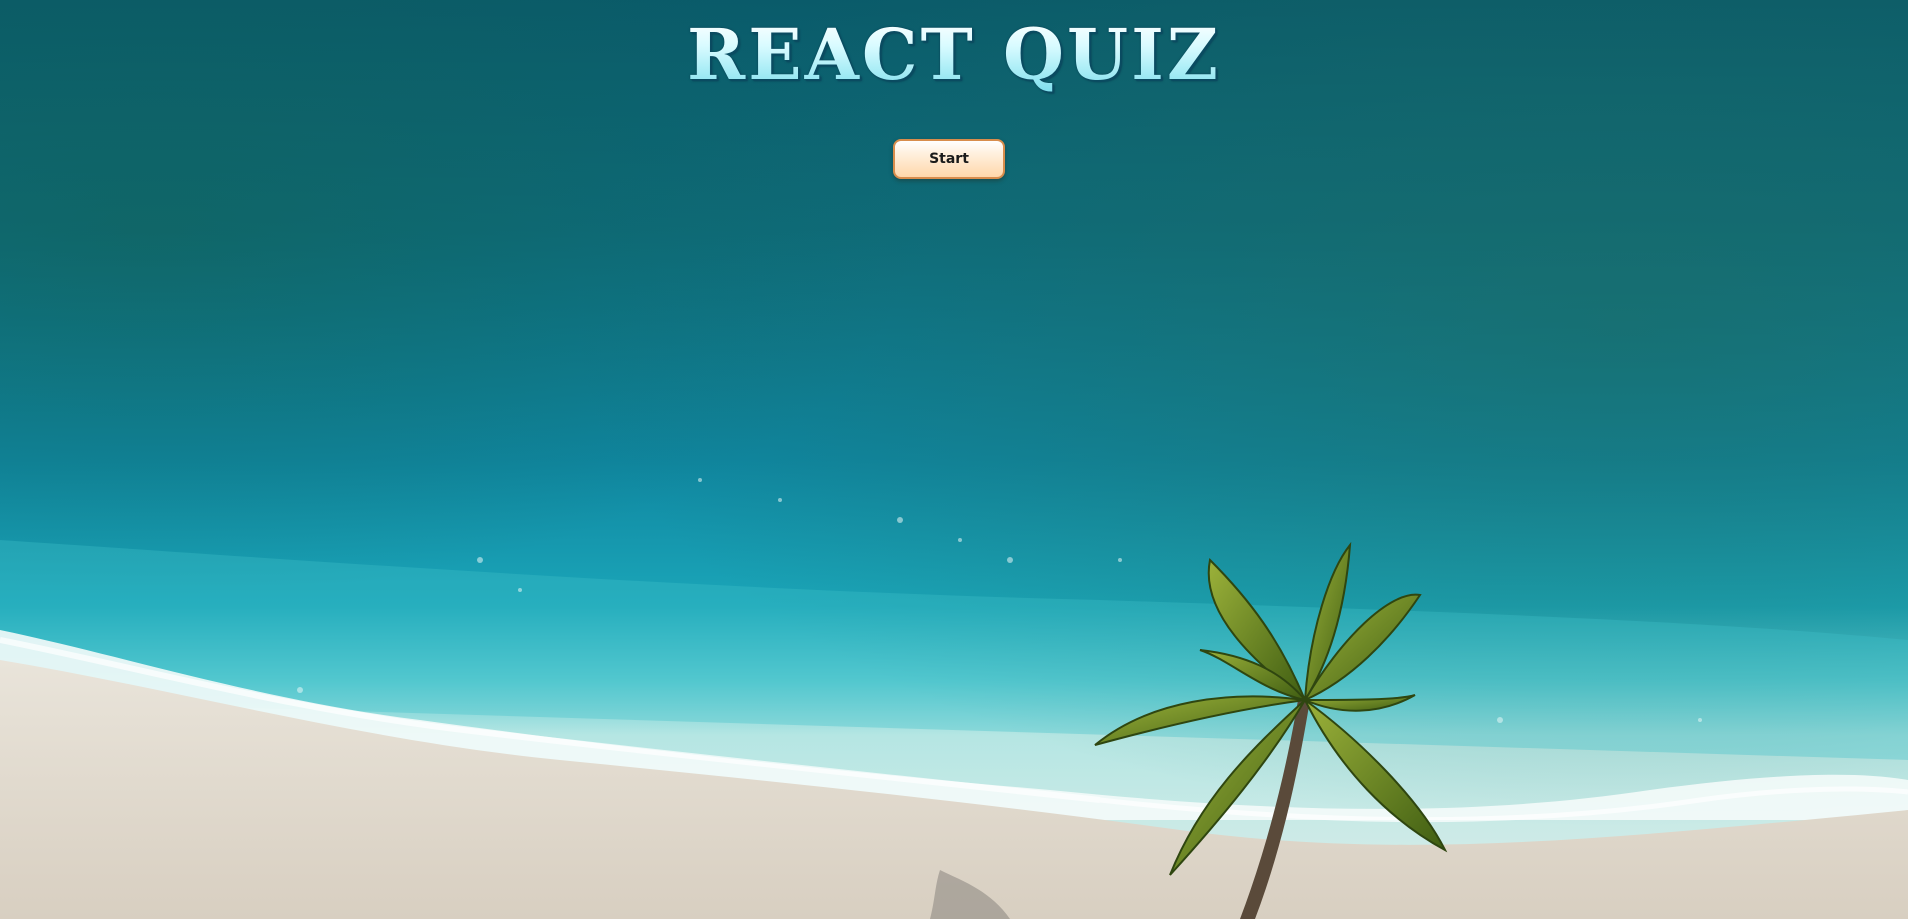 Image resolution: width=1908 pixels, height=919 pixels. I want to click on page-title: React Quiz, so click(954, 55).